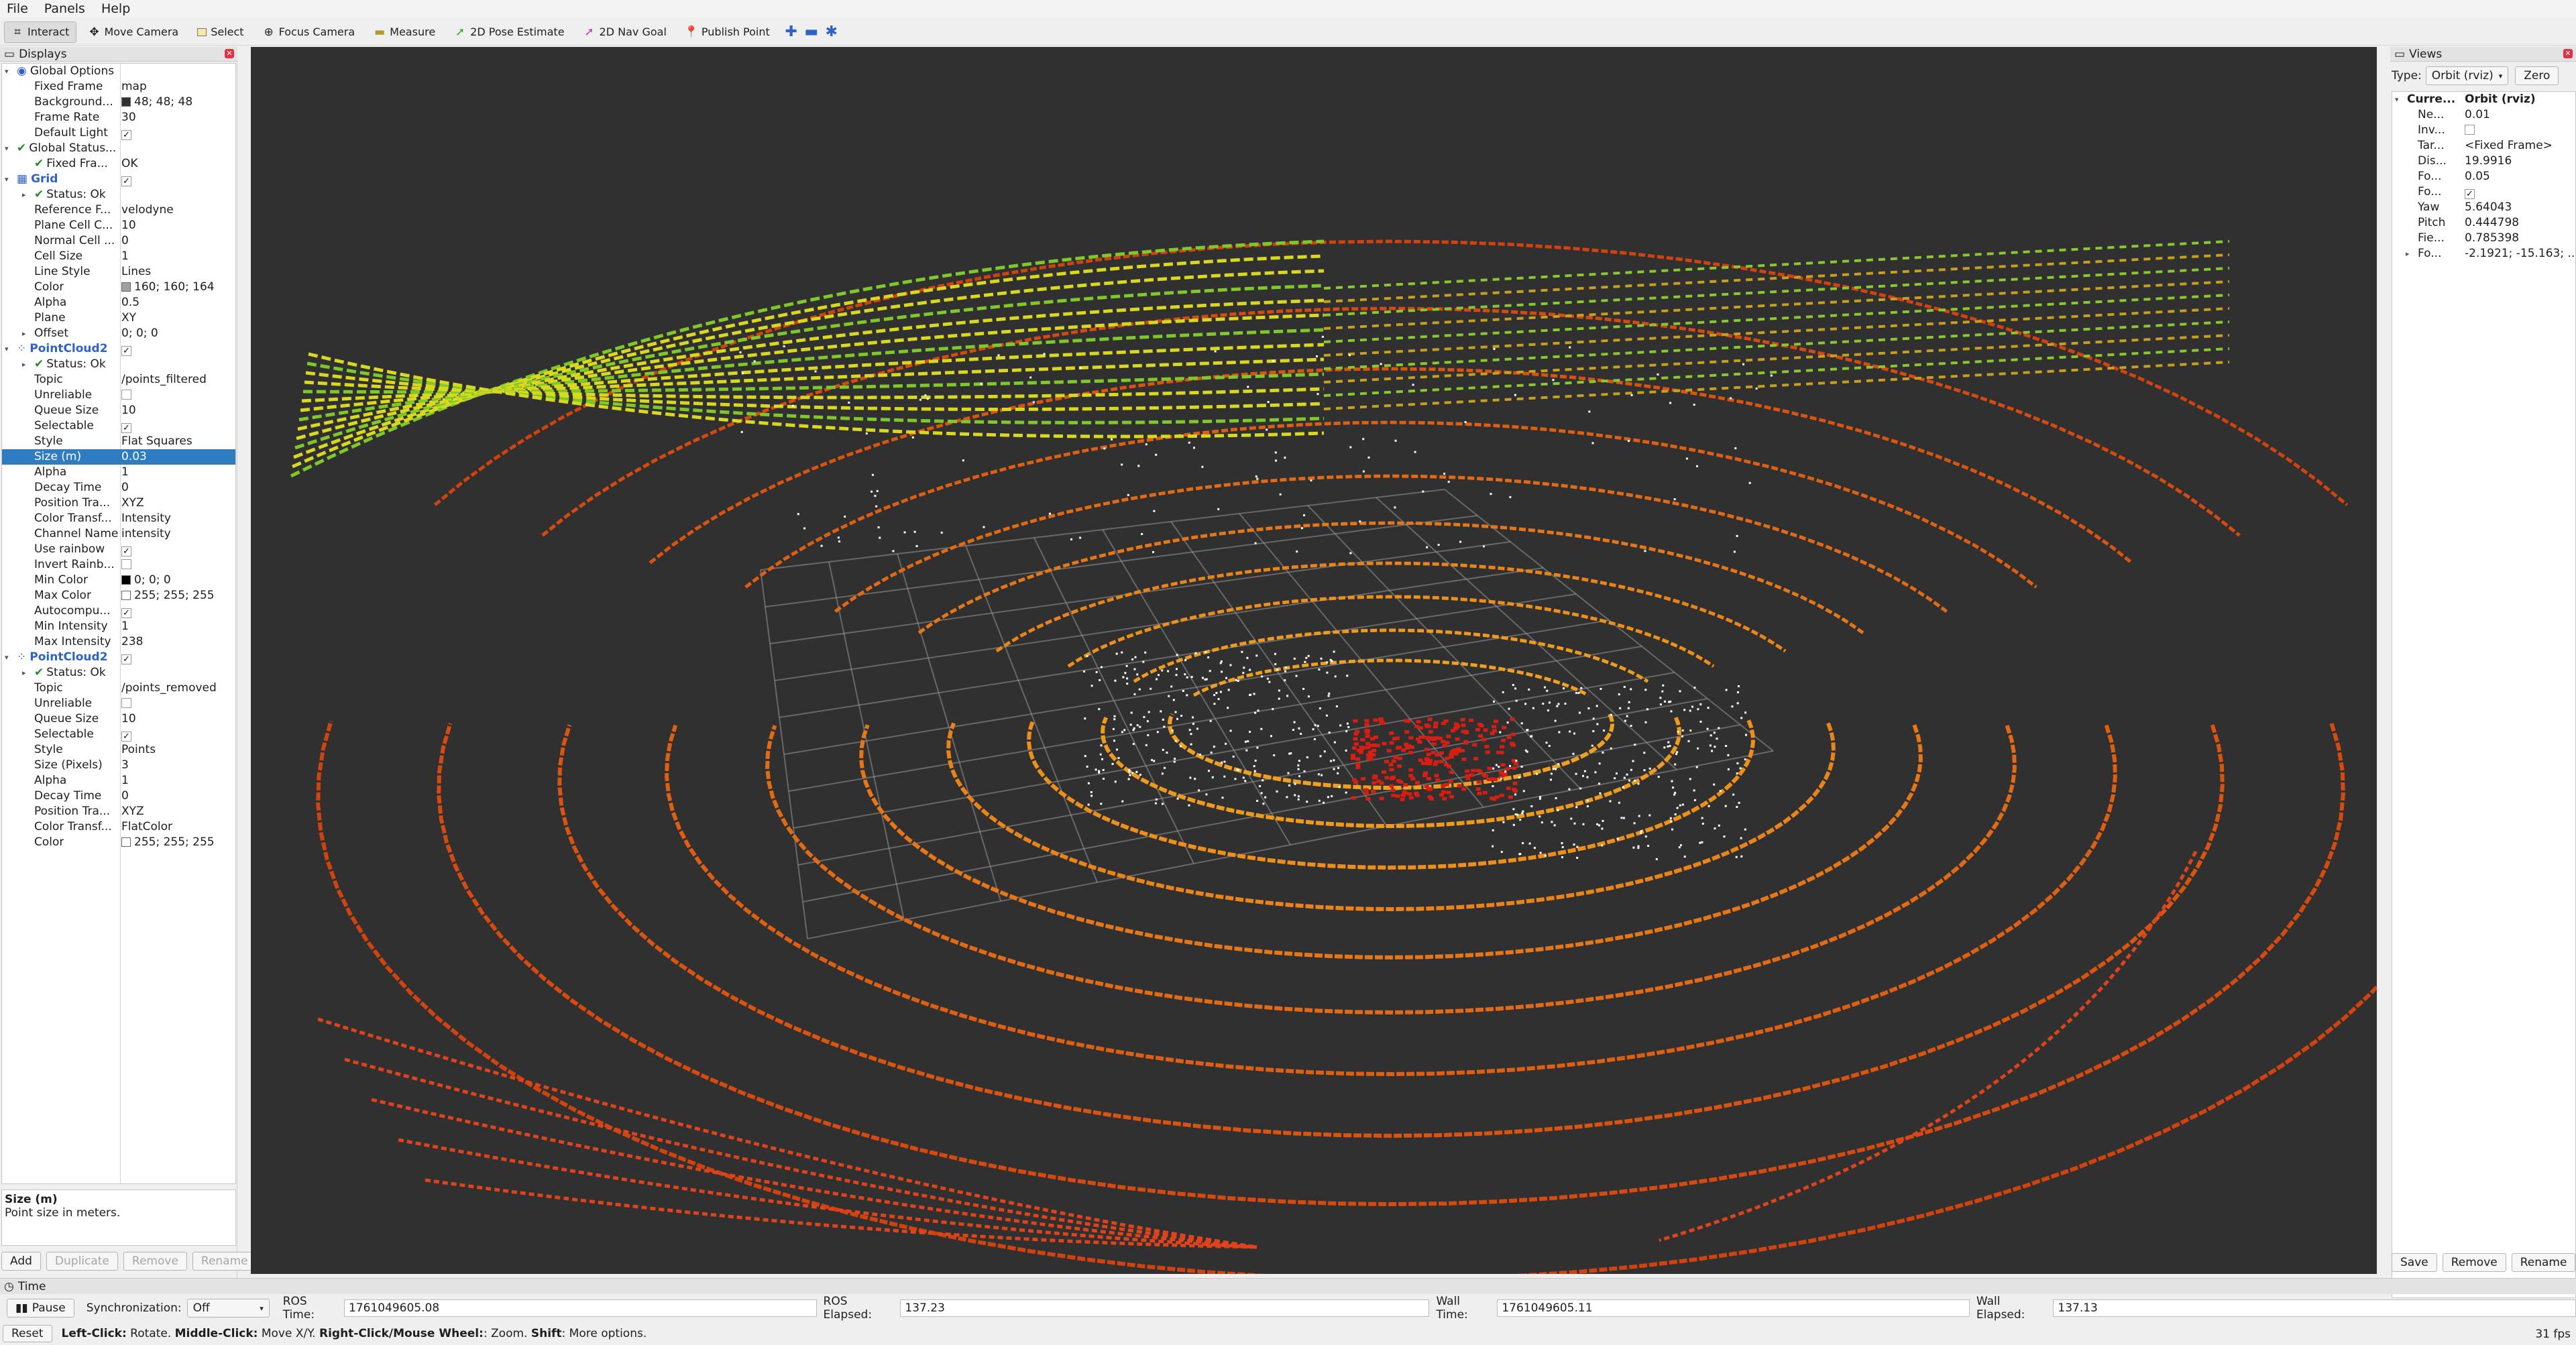 The height and width of the screenshot is (1345, 2576). Describe the element at coordinates (118, 256) in the screenshot. I see `display-property-row: Cell Size 1` at that location.